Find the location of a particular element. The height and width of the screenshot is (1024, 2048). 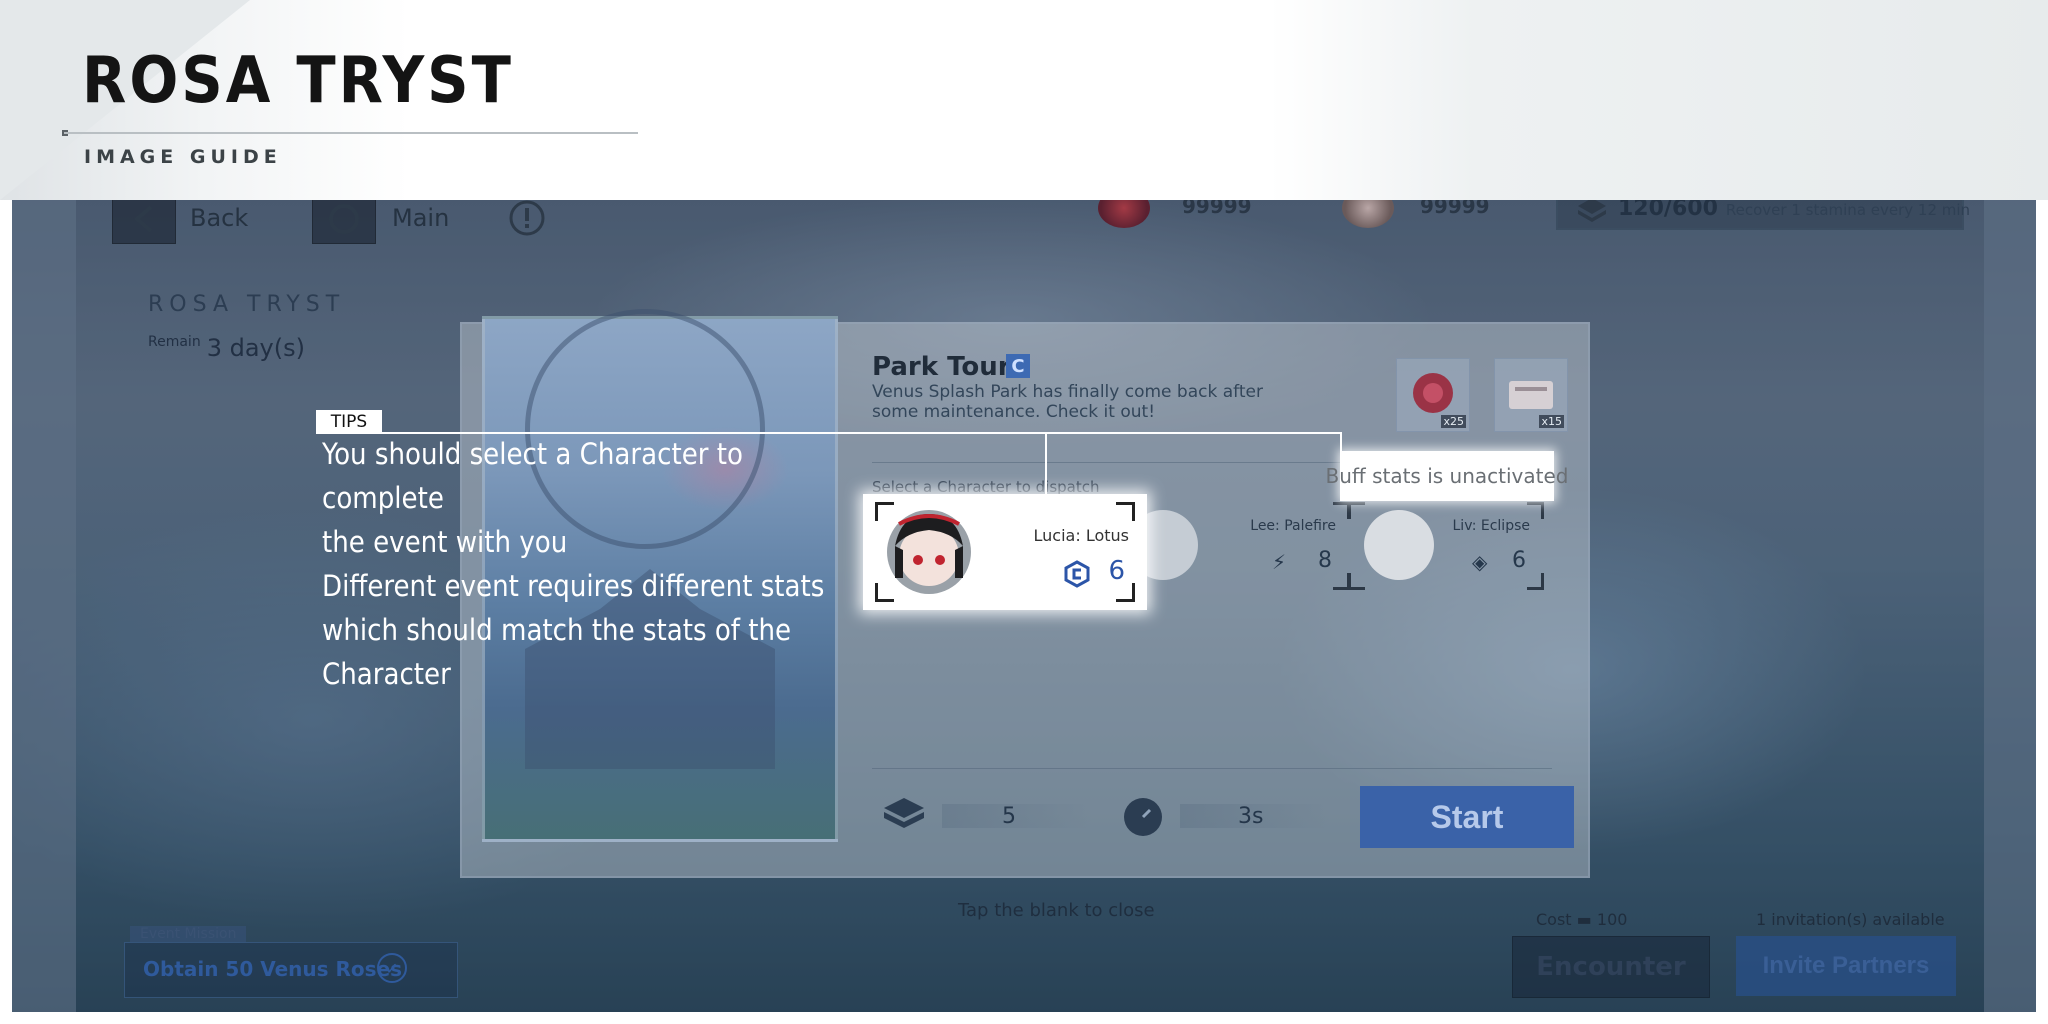

character-name: Liv: Eclipse is located at coordinates (1491, 526).